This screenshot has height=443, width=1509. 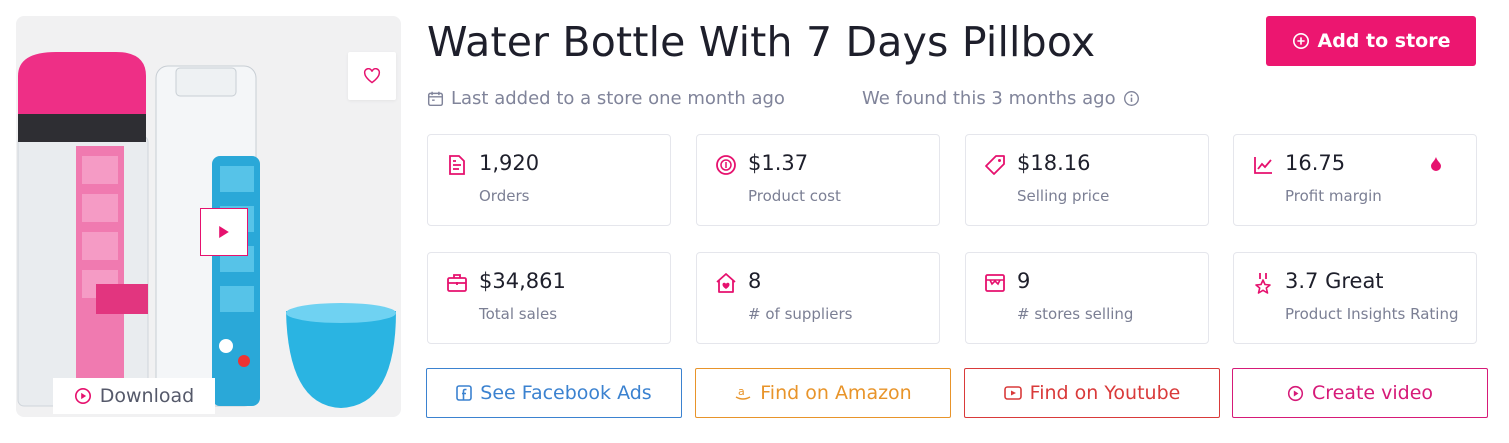 What do you see at coordinates (818, 180) in the screenshot?
I see `stat-card-product-cost: $1.37 Product cost` at bounding box center [818, 180].